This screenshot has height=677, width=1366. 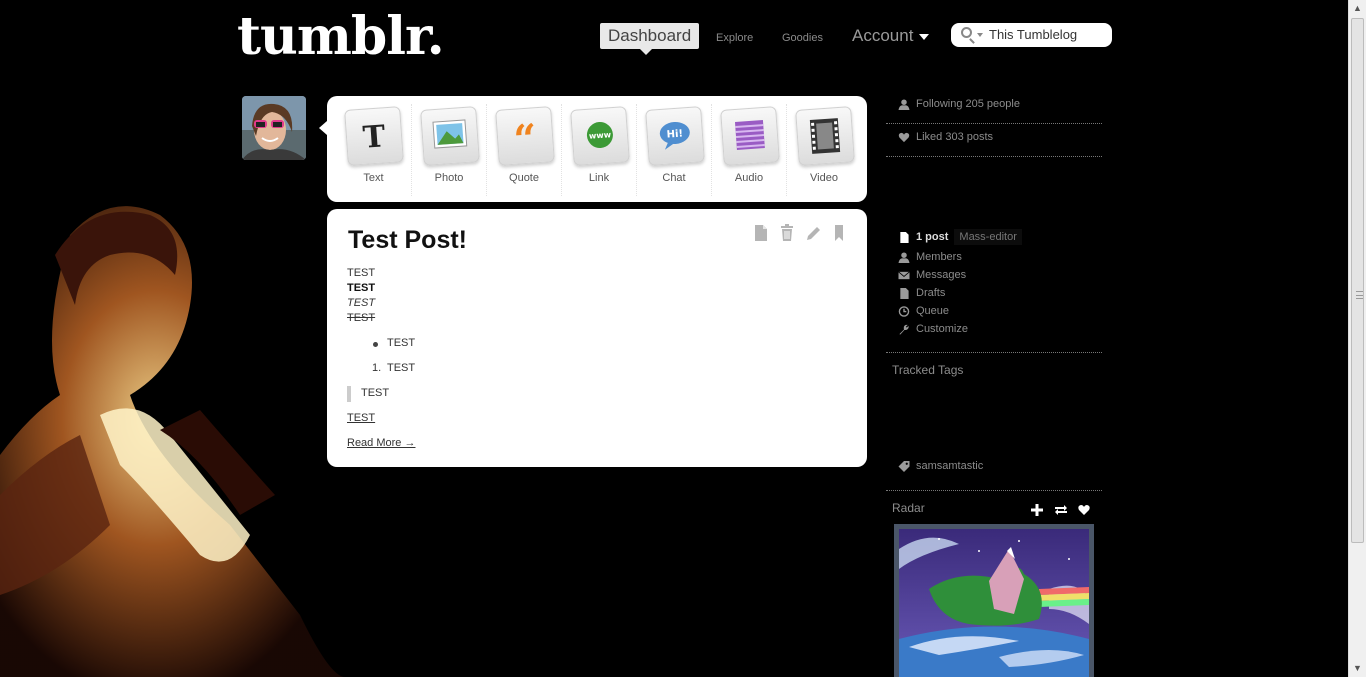 What do you see at coordinates (966, 32) in the screenshot?
I see `search-icon` at bounding box center [966, 32].